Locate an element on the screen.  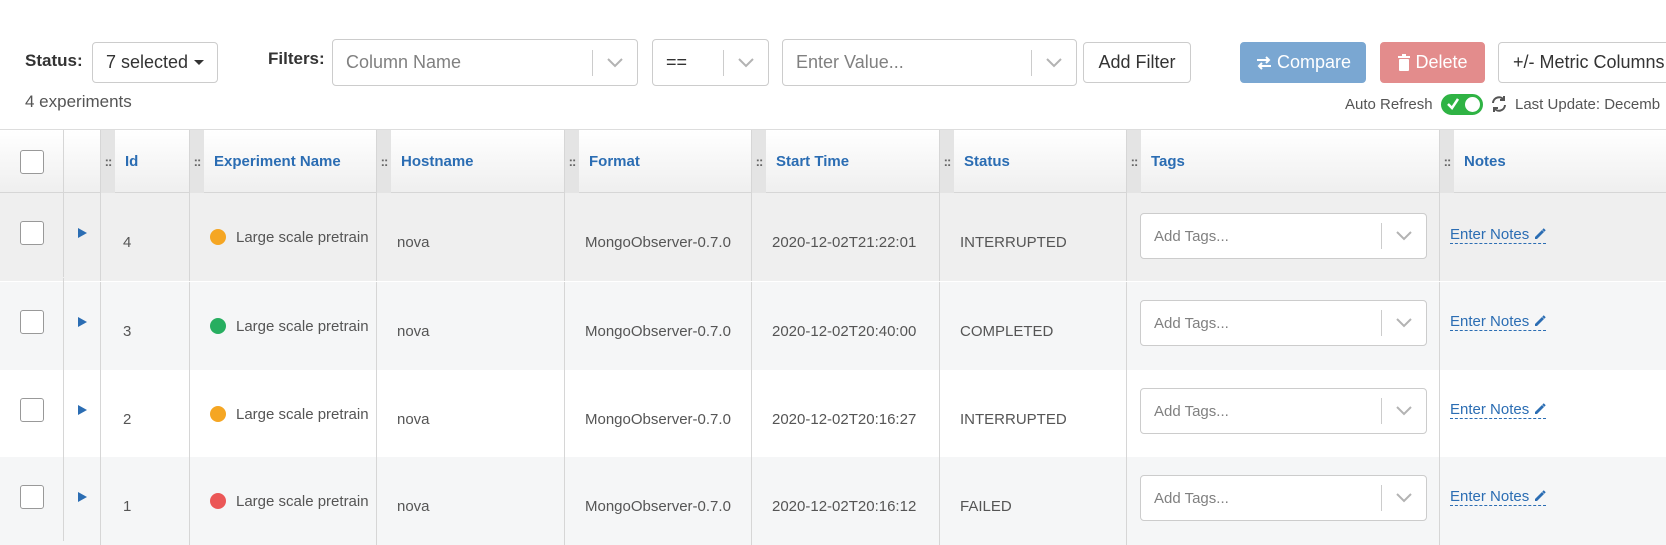
column-header-experiment-name: :: Experiment Name is located at coordinates (282, 161).